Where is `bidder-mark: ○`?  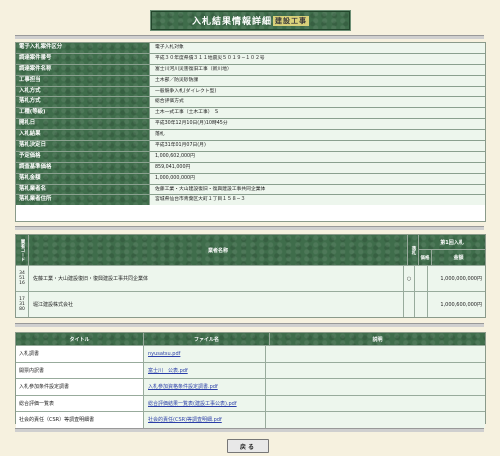
bidder-mark: ○ is located at coordinates (409, 278).